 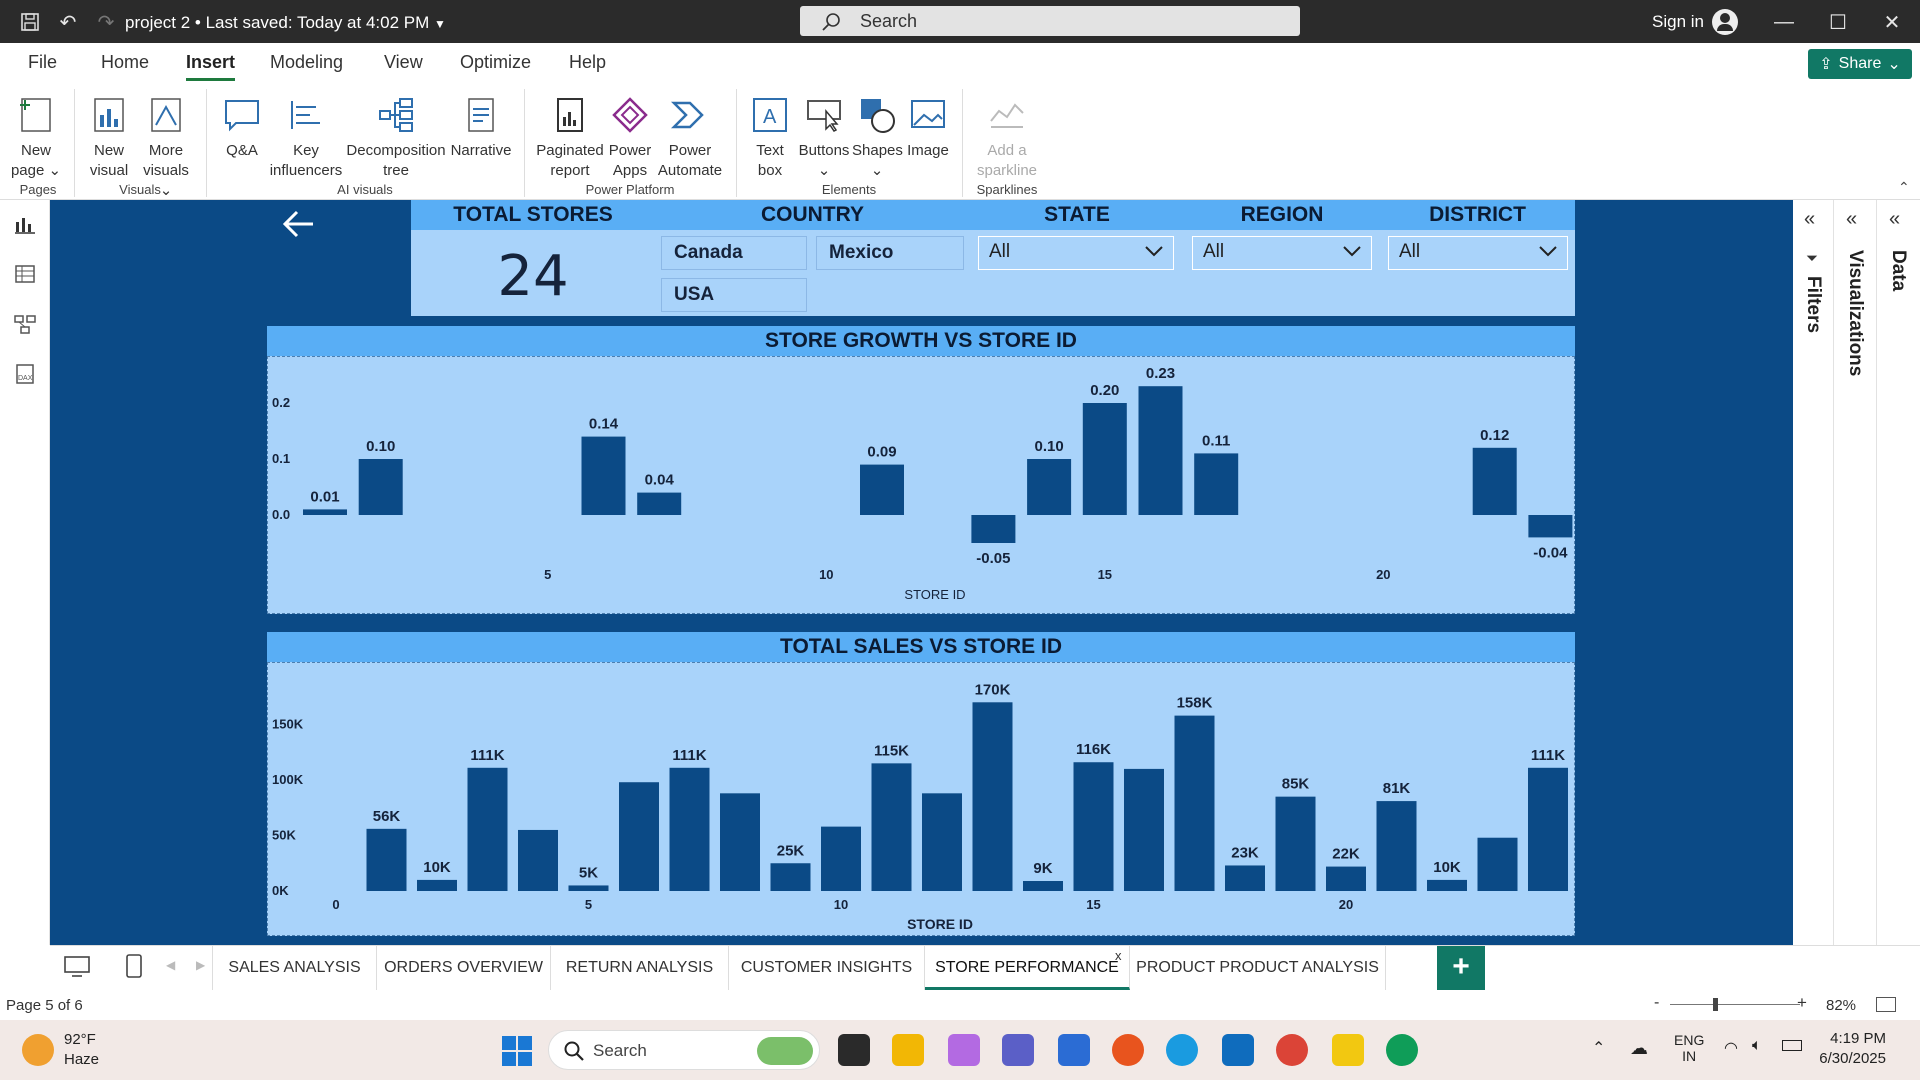 What do you see at coordinates (36, 115) in the screenshot?
I see `new-page-icon` at bounding box center [36, 115].